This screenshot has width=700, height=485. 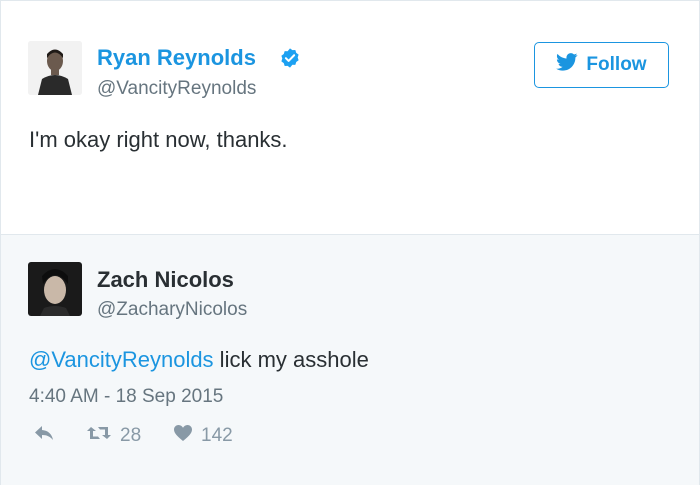 I want to click on like-count: 142, so click(x=217, y=435).